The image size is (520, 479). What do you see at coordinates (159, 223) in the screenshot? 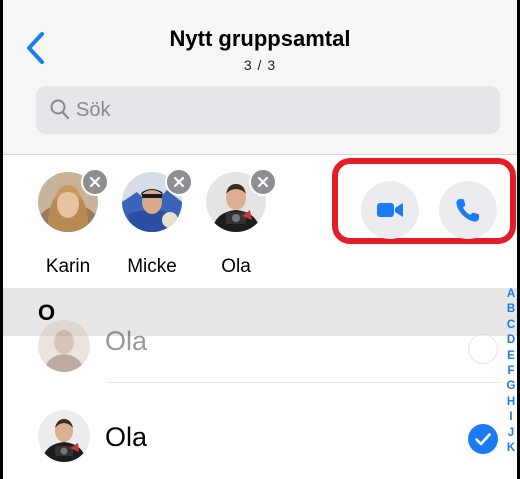
I see `selected-contact-micke: Micke` at bounding box center [159, 223].